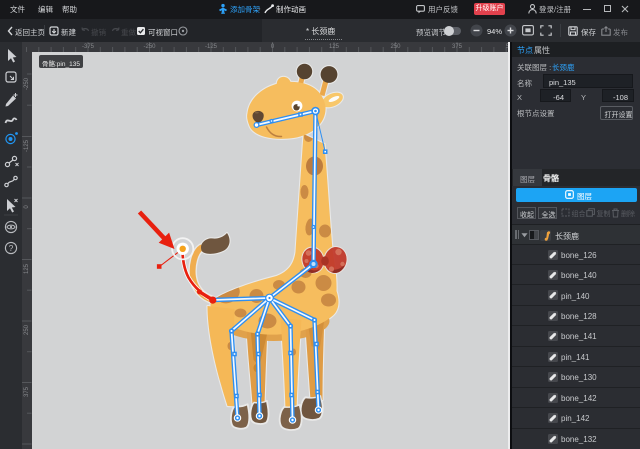  What do you see at coordinates (88, 47) in the screenshot?
I see `svg-text: -375` at bounding box center [88, 47].